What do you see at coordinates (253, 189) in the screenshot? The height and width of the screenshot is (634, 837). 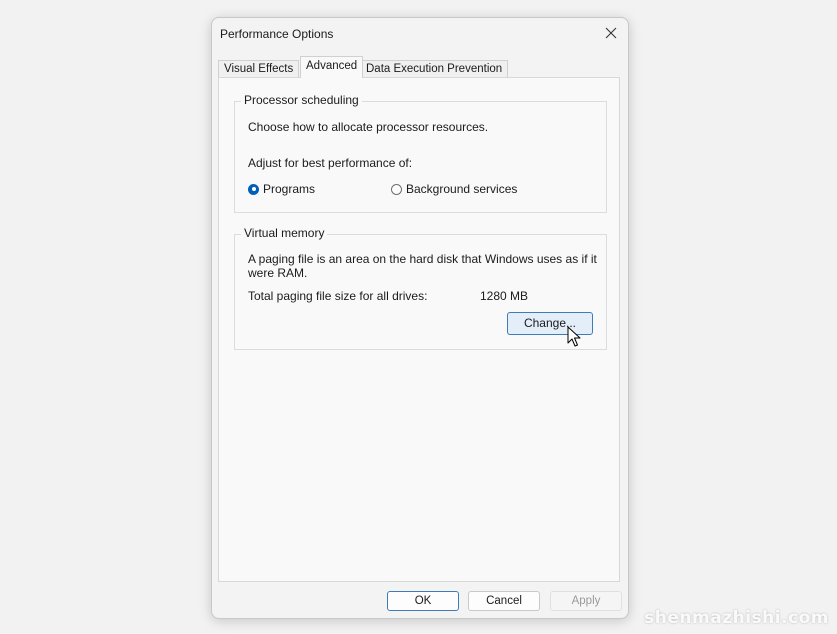 I see `radio-programs-indicator` at bounding box center [253, 189].